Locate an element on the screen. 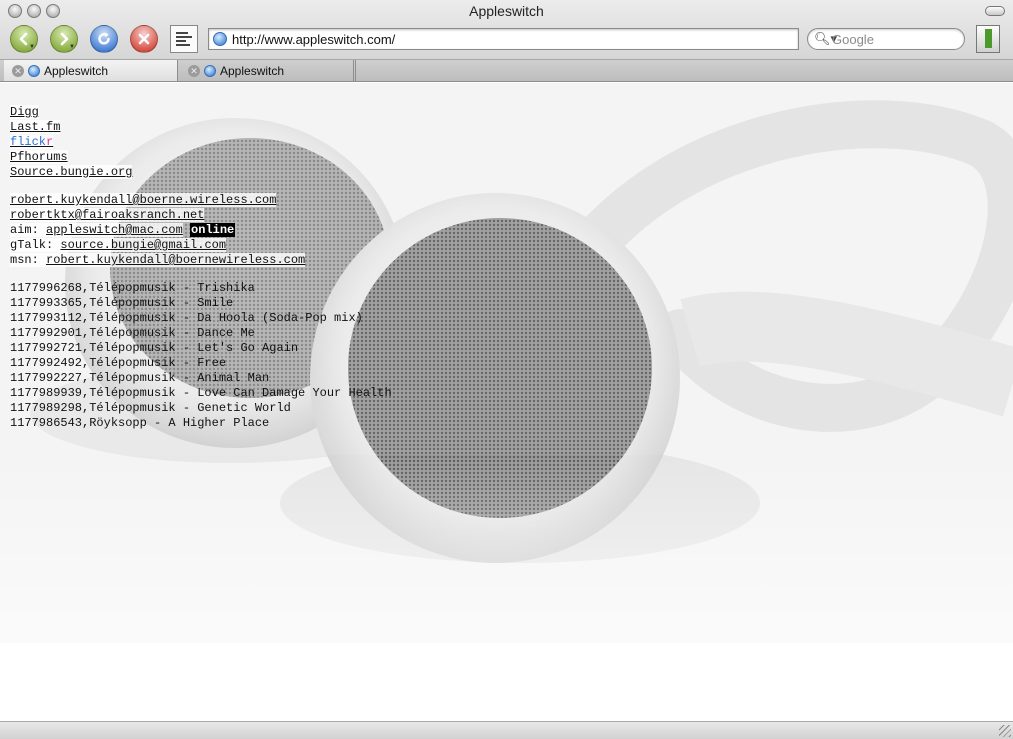 The width and height of the screenshot is (1013, 739). link-source-bungie: Source.bungie.org is located at coordinates (71, 172).